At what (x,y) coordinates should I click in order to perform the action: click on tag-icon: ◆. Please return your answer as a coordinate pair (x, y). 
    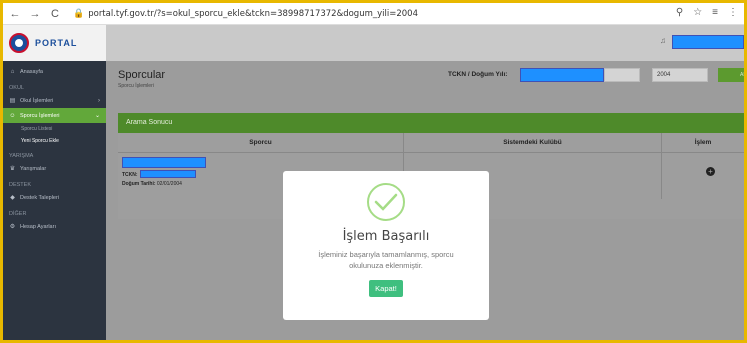
    Looking at the image, I should click on (12, 198).